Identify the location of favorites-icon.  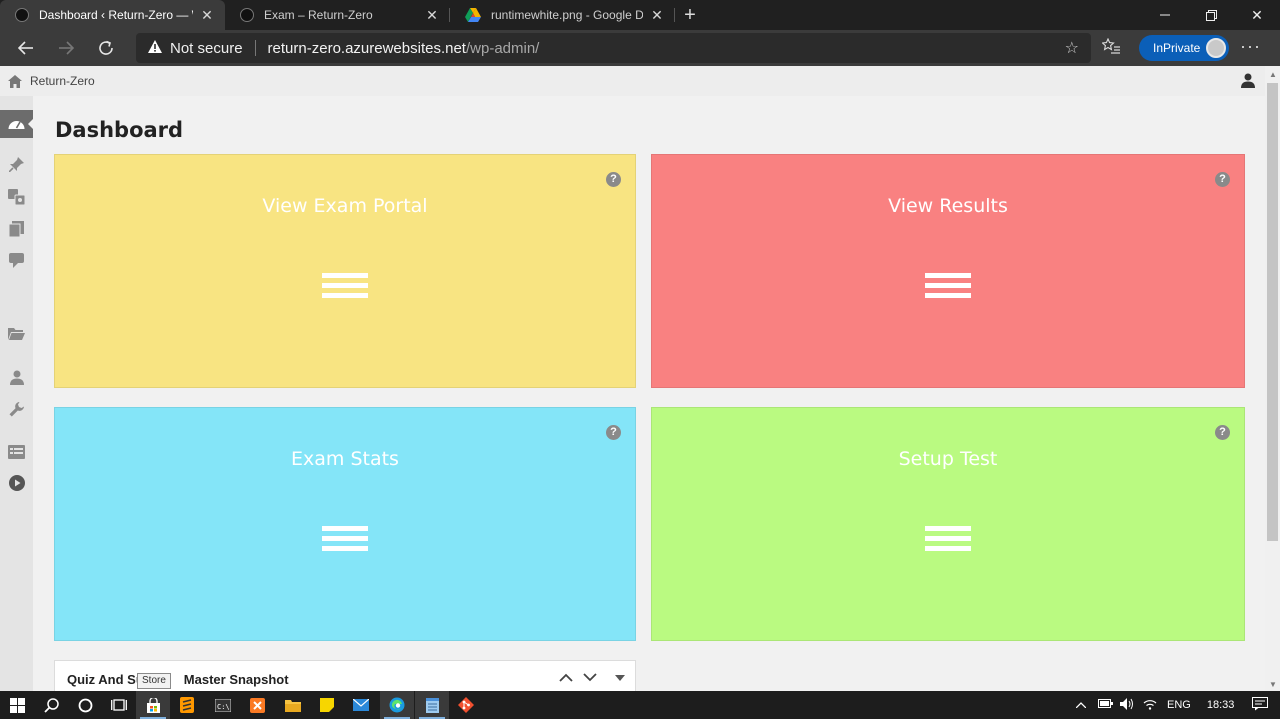
(1110, 47).